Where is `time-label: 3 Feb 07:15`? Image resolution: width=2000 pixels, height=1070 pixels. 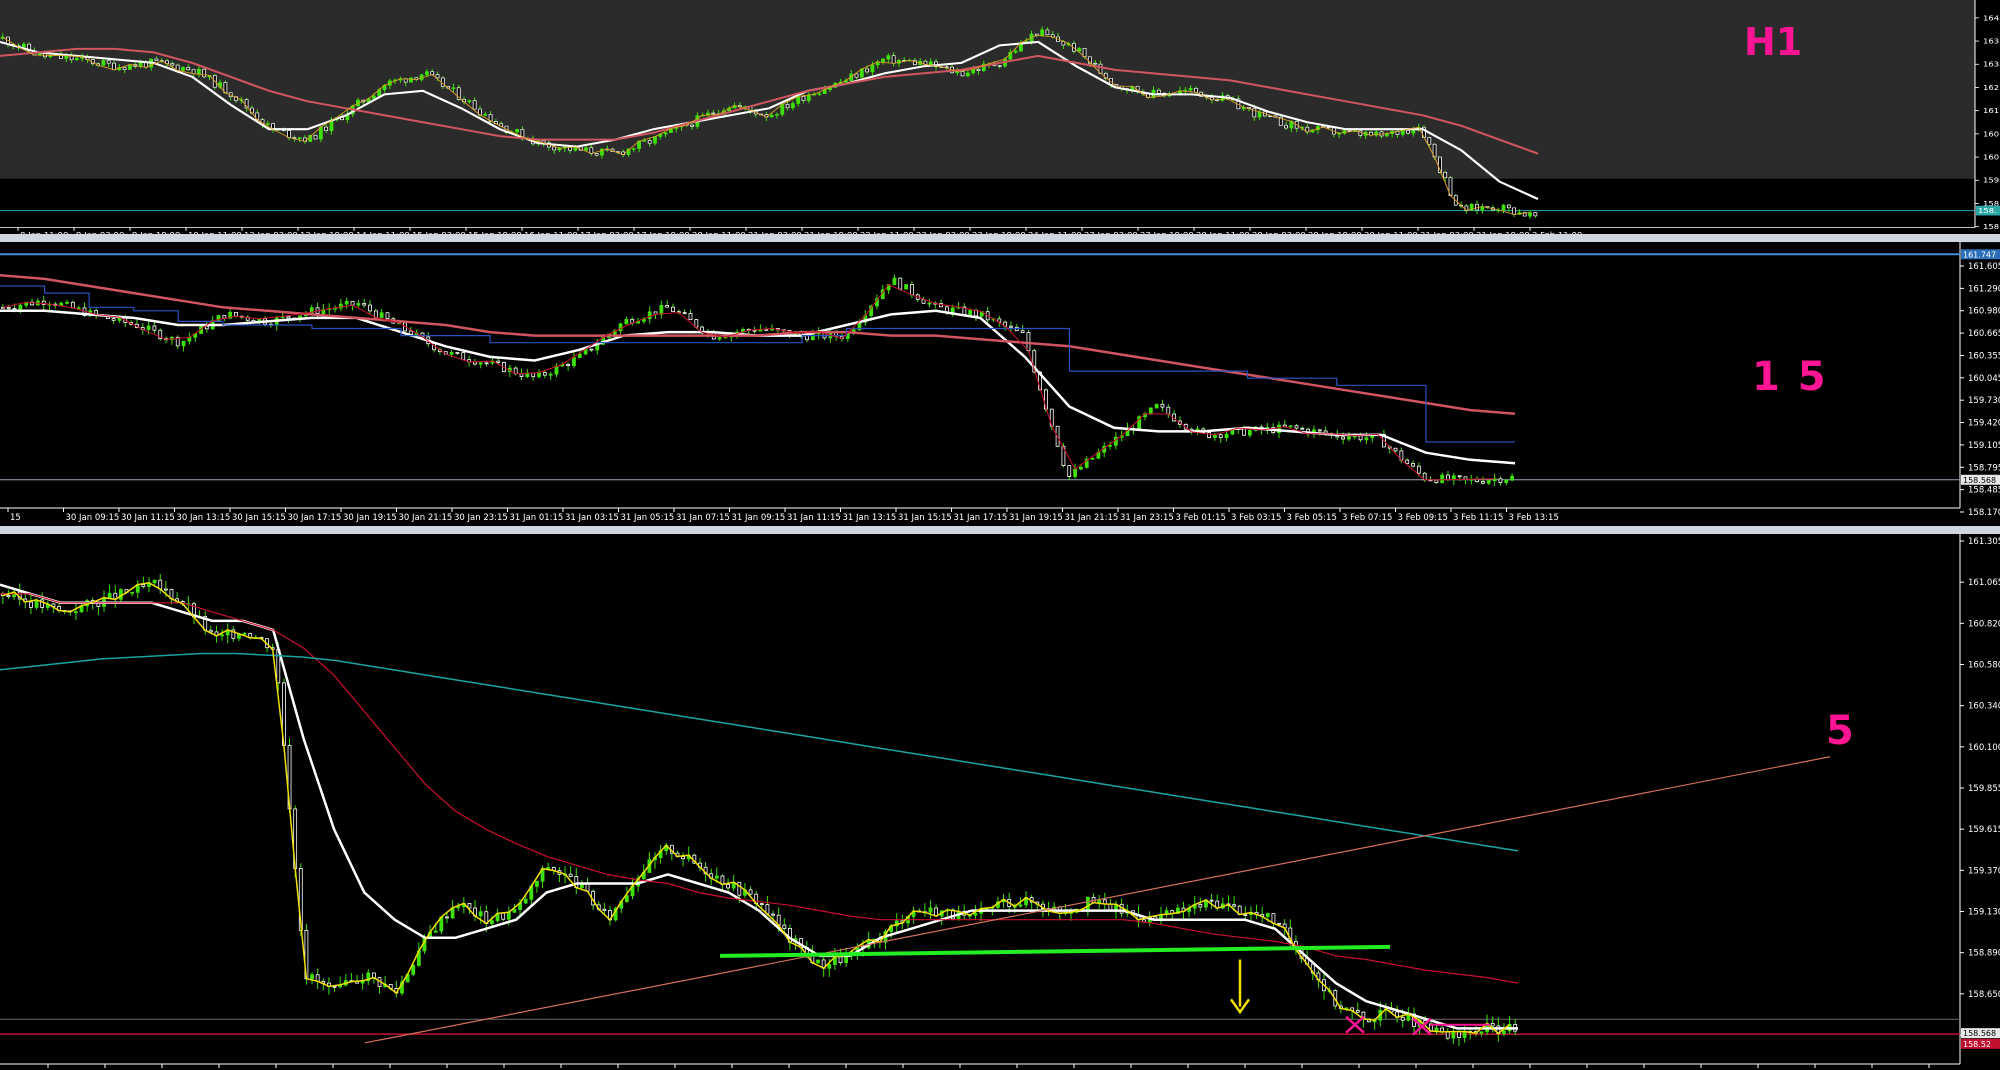 time-label: 3 Feb 07:15 is located at coordinates (1367, 518).